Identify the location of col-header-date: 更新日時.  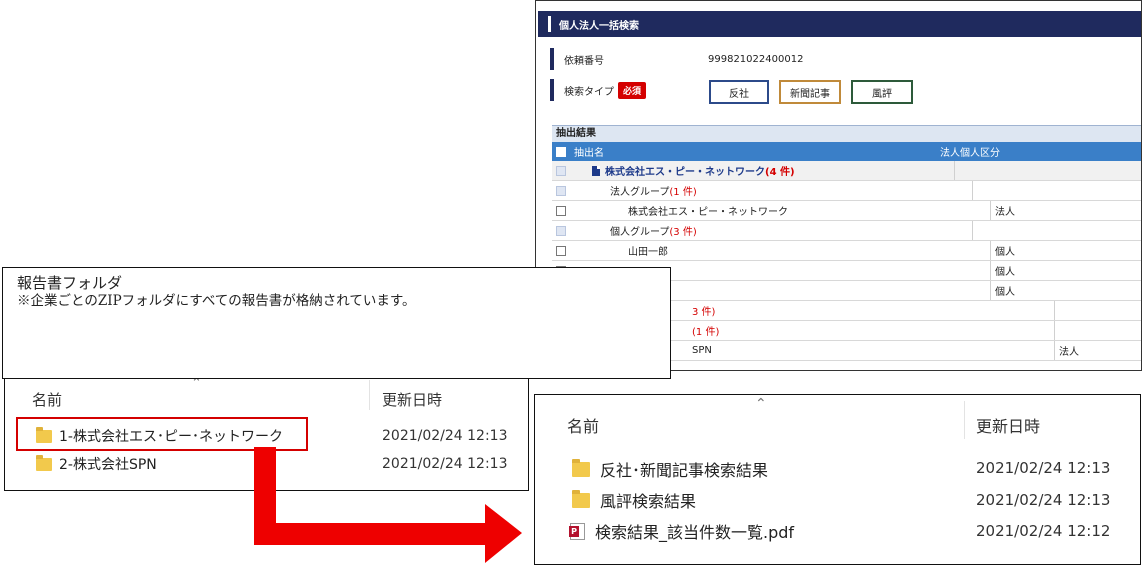
(1008, 425).